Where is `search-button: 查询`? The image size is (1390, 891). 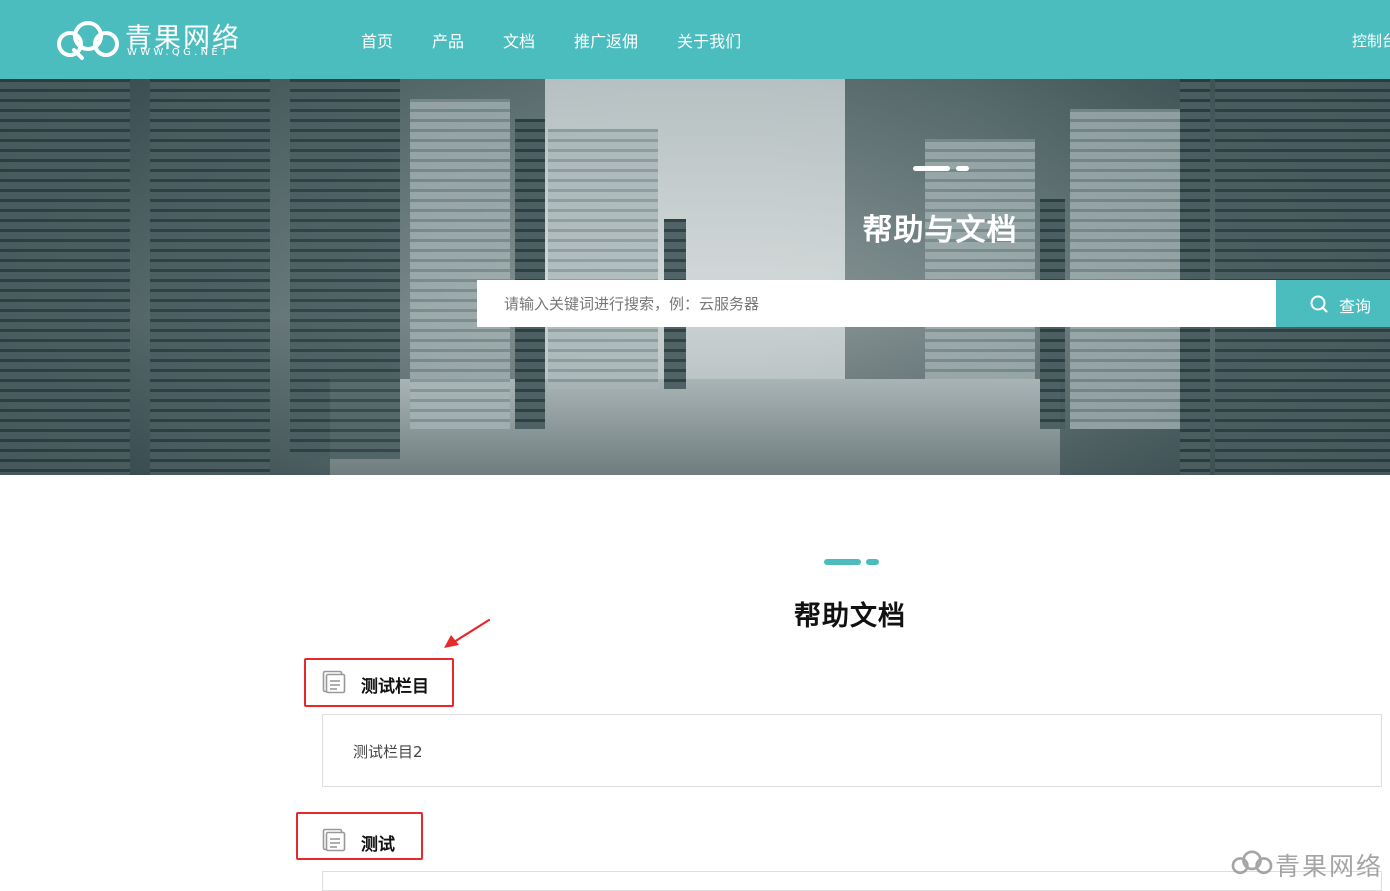 search-button: 查询 is located at coordinates (1333, 303).